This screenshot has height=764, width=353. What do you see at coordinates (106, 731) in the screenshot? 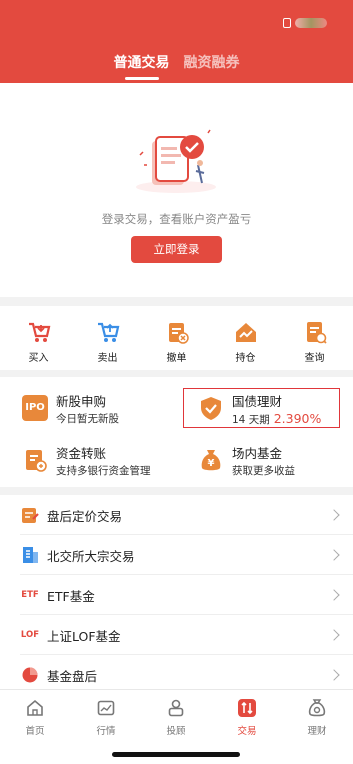
I see `tab-label: 行情` at bounding box center [106, 731].